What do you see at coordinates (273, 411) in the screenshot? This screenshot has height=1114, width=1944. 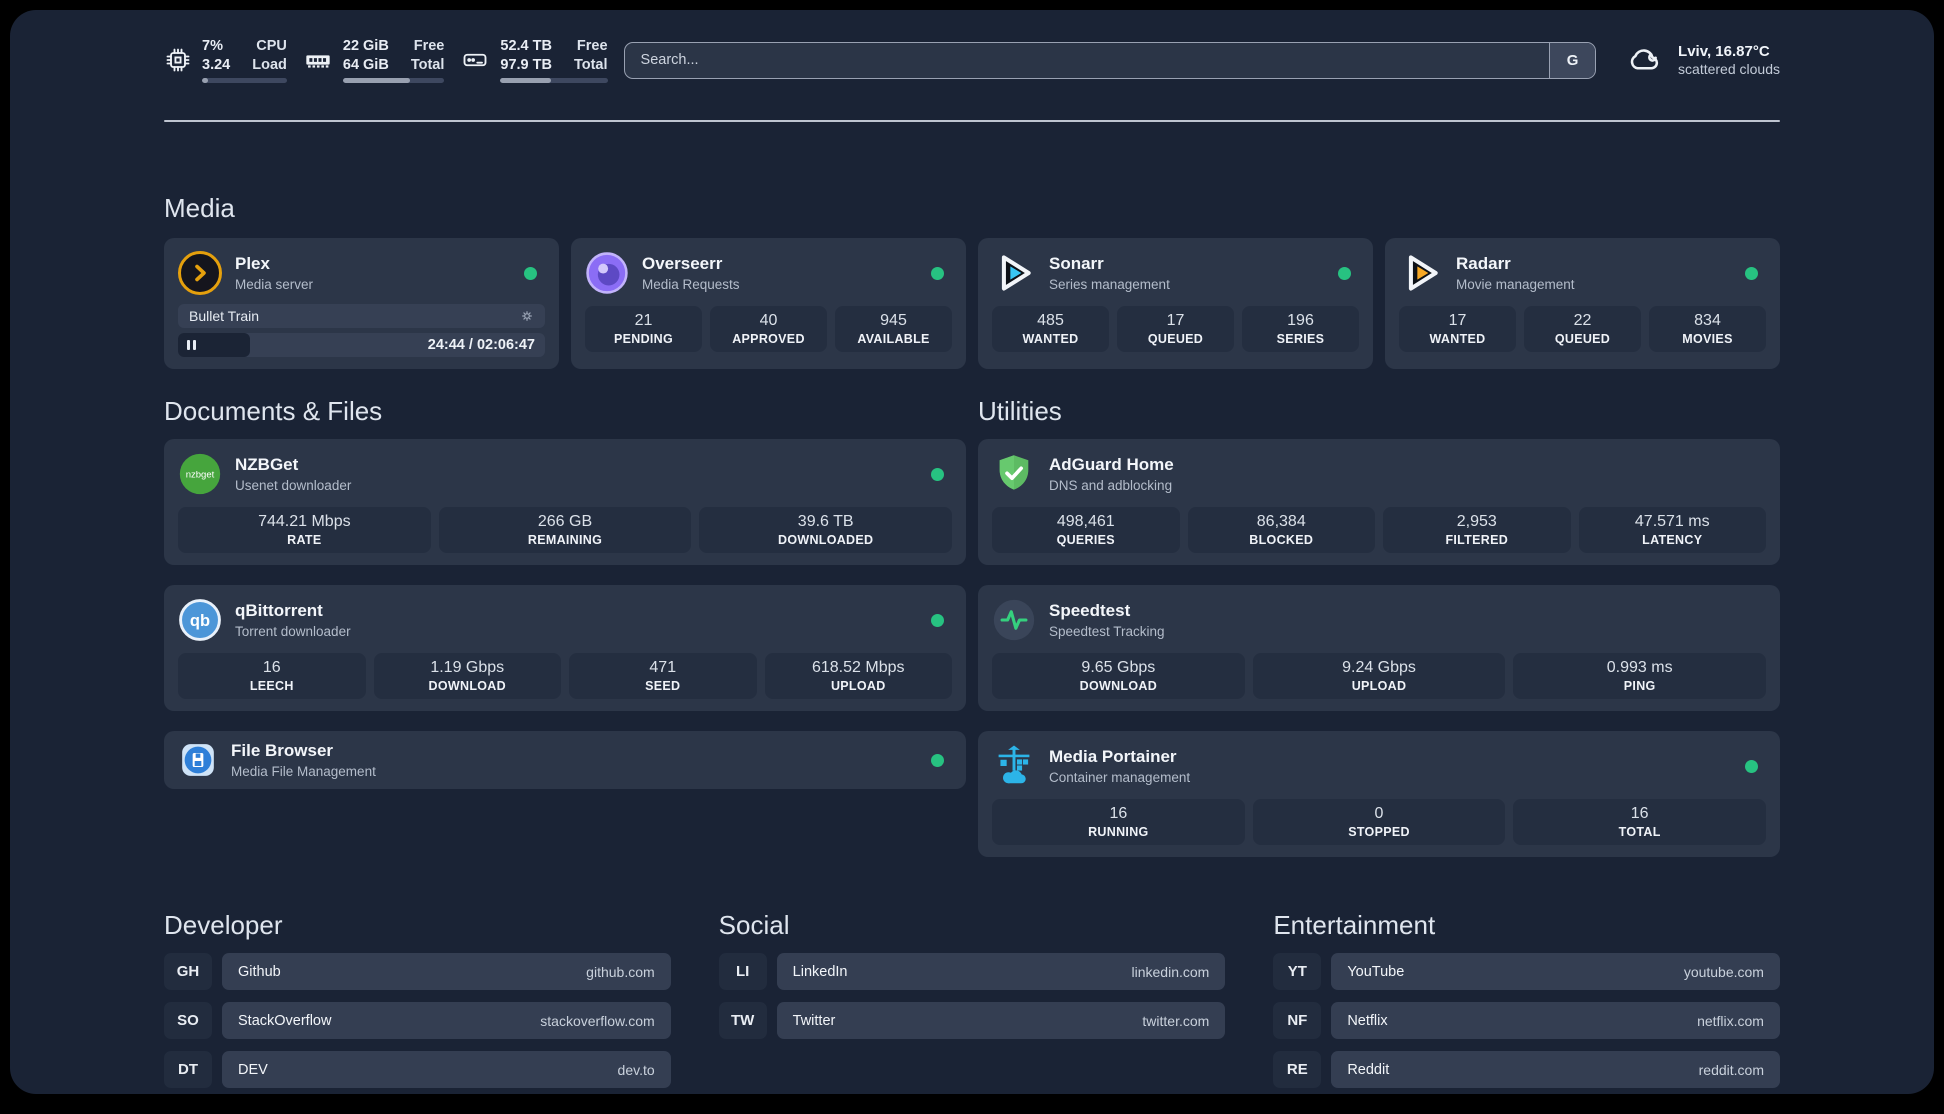 I see `section-title-documents: Documents & Files` at bounding box center [273, 411].